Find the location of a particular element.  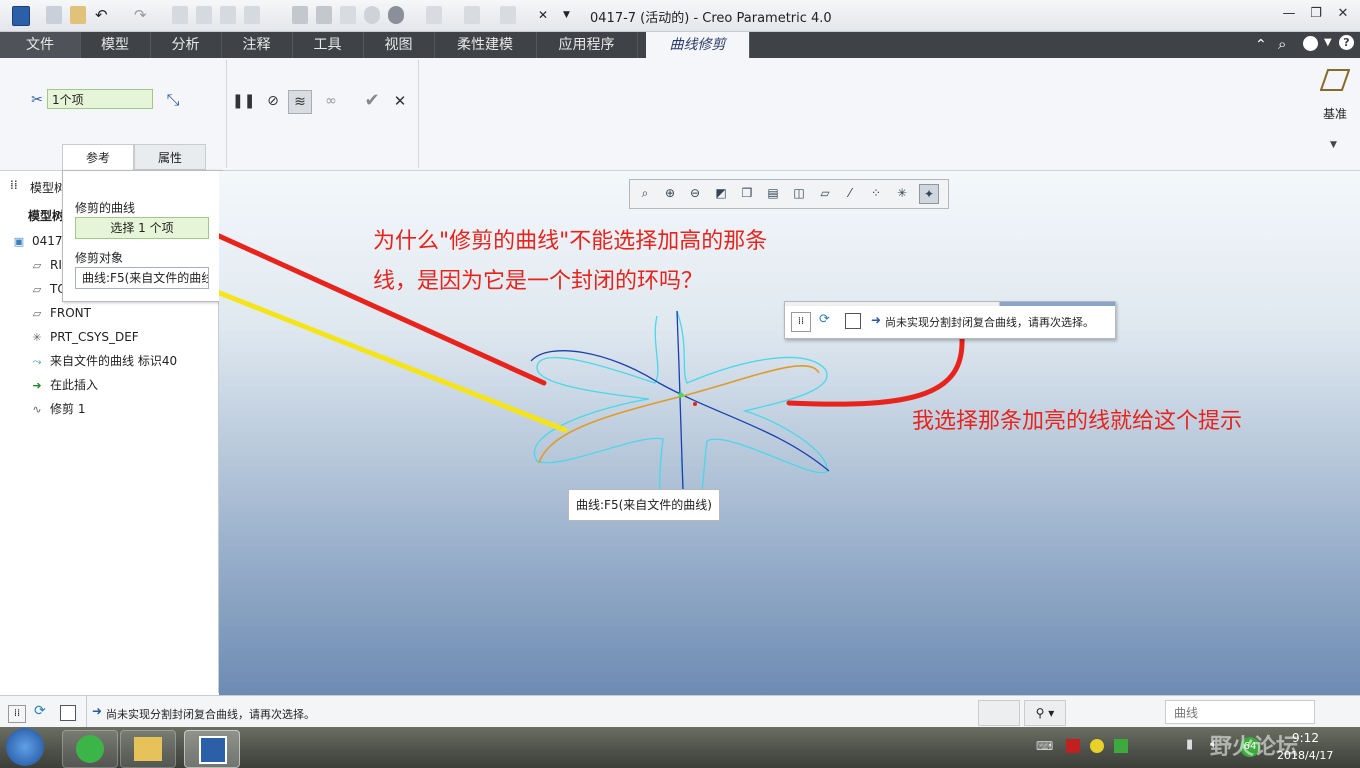

trim-curve-collector: 选择 1 个项 is located at coordinates (142, 228).